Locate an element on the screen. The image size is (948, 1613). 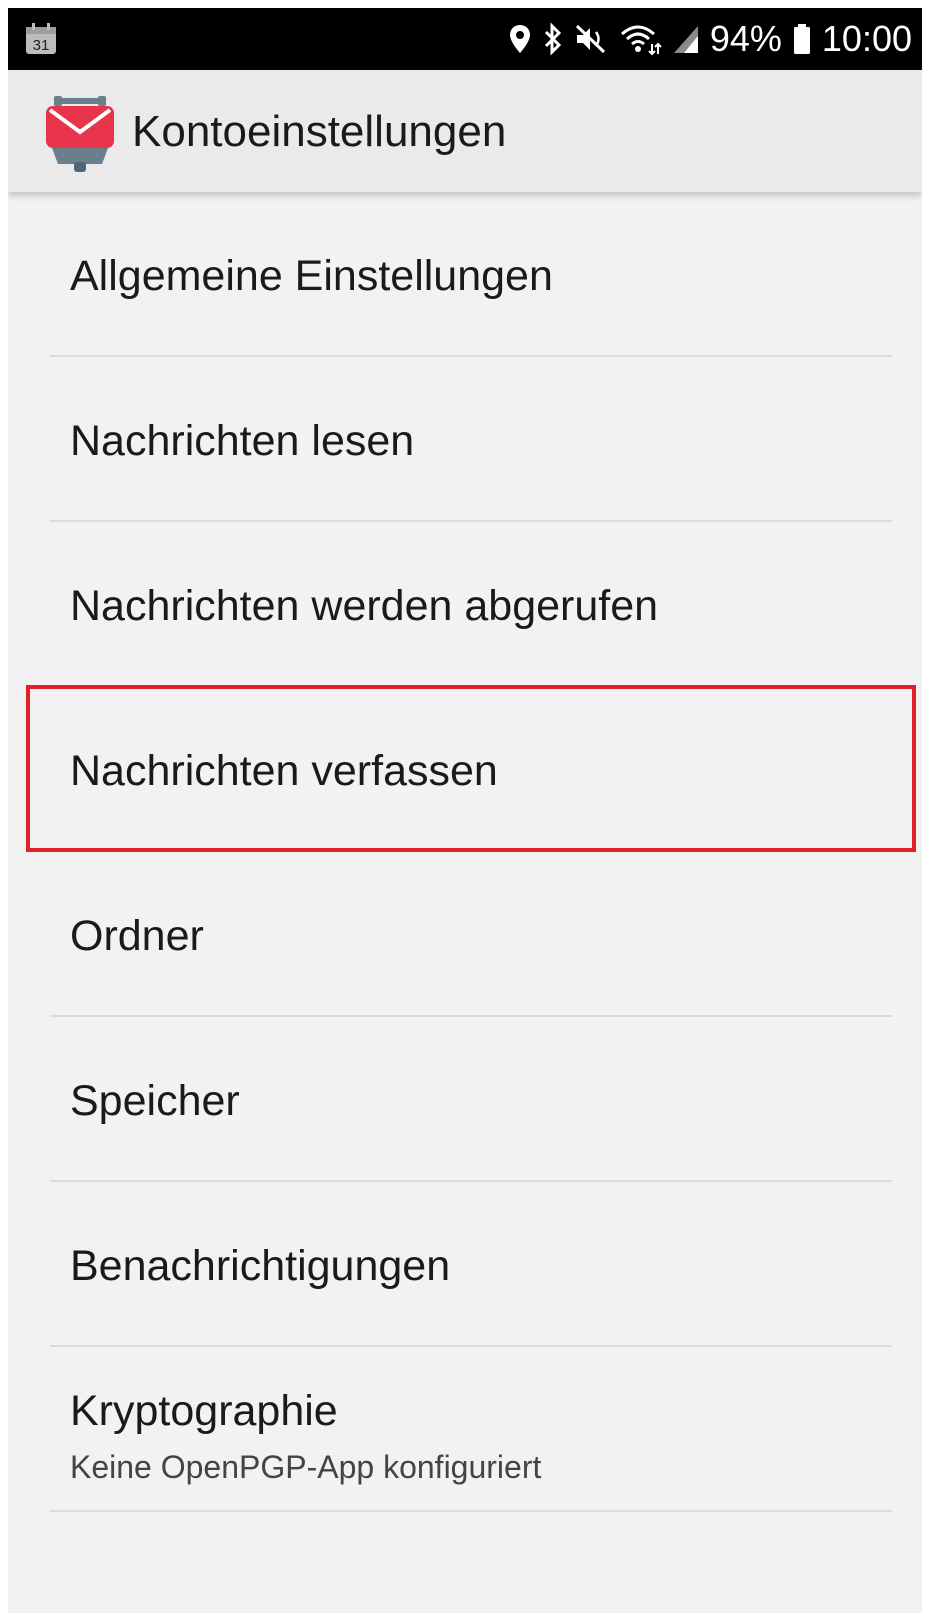
setting-label: Ordner is located at coordinates (137, 936).